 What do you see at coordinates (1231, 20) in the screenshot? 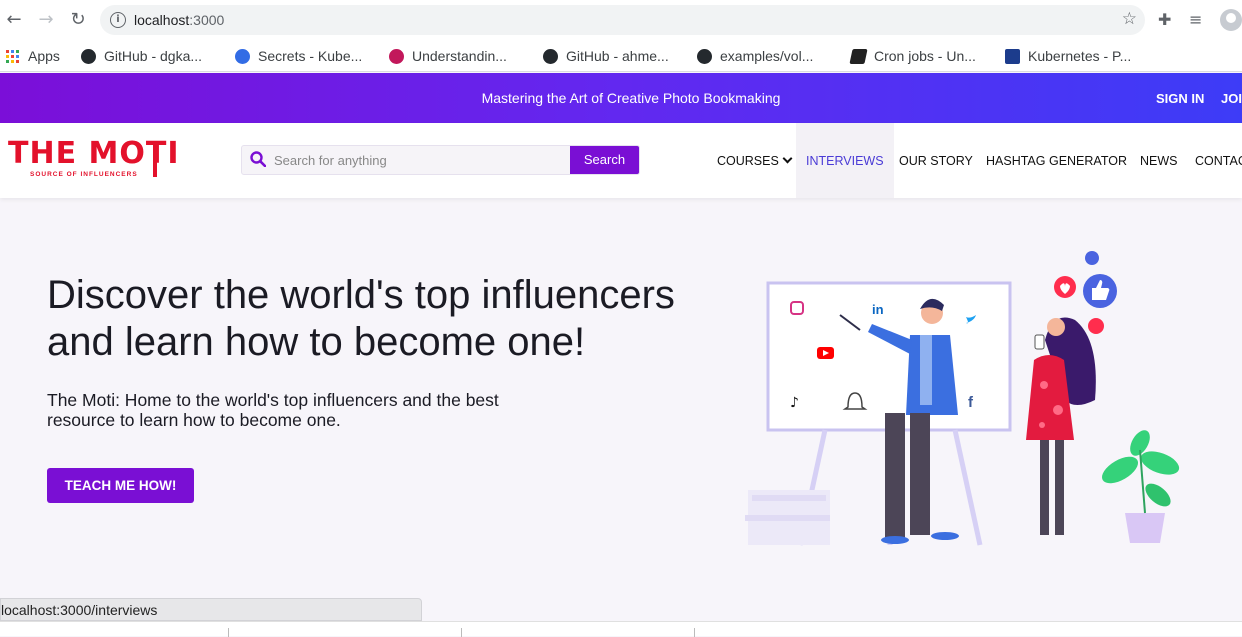
I see `profile-avatar-icon` at bounding box center [1231, 20].